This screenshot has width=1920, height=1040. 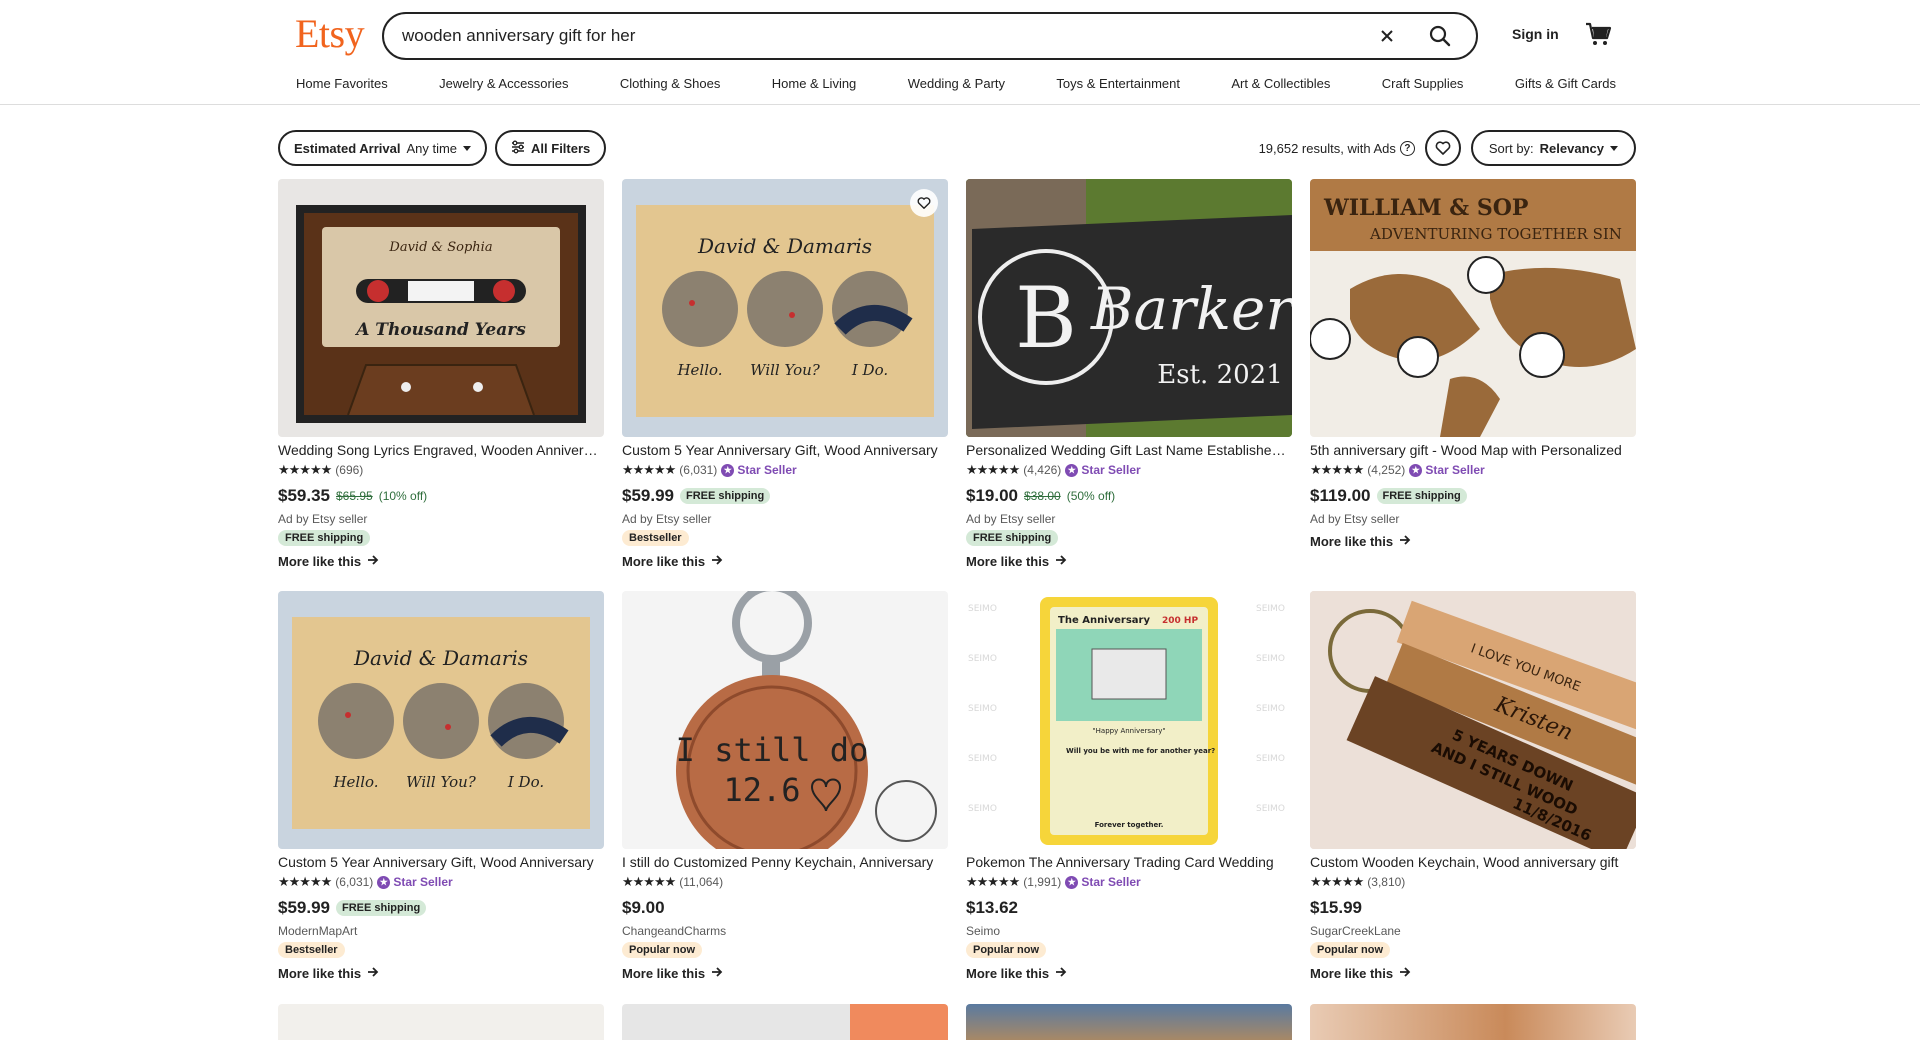 I want to click on listing-image: B Barker Est. 2021, so click(x=1129, y=308).